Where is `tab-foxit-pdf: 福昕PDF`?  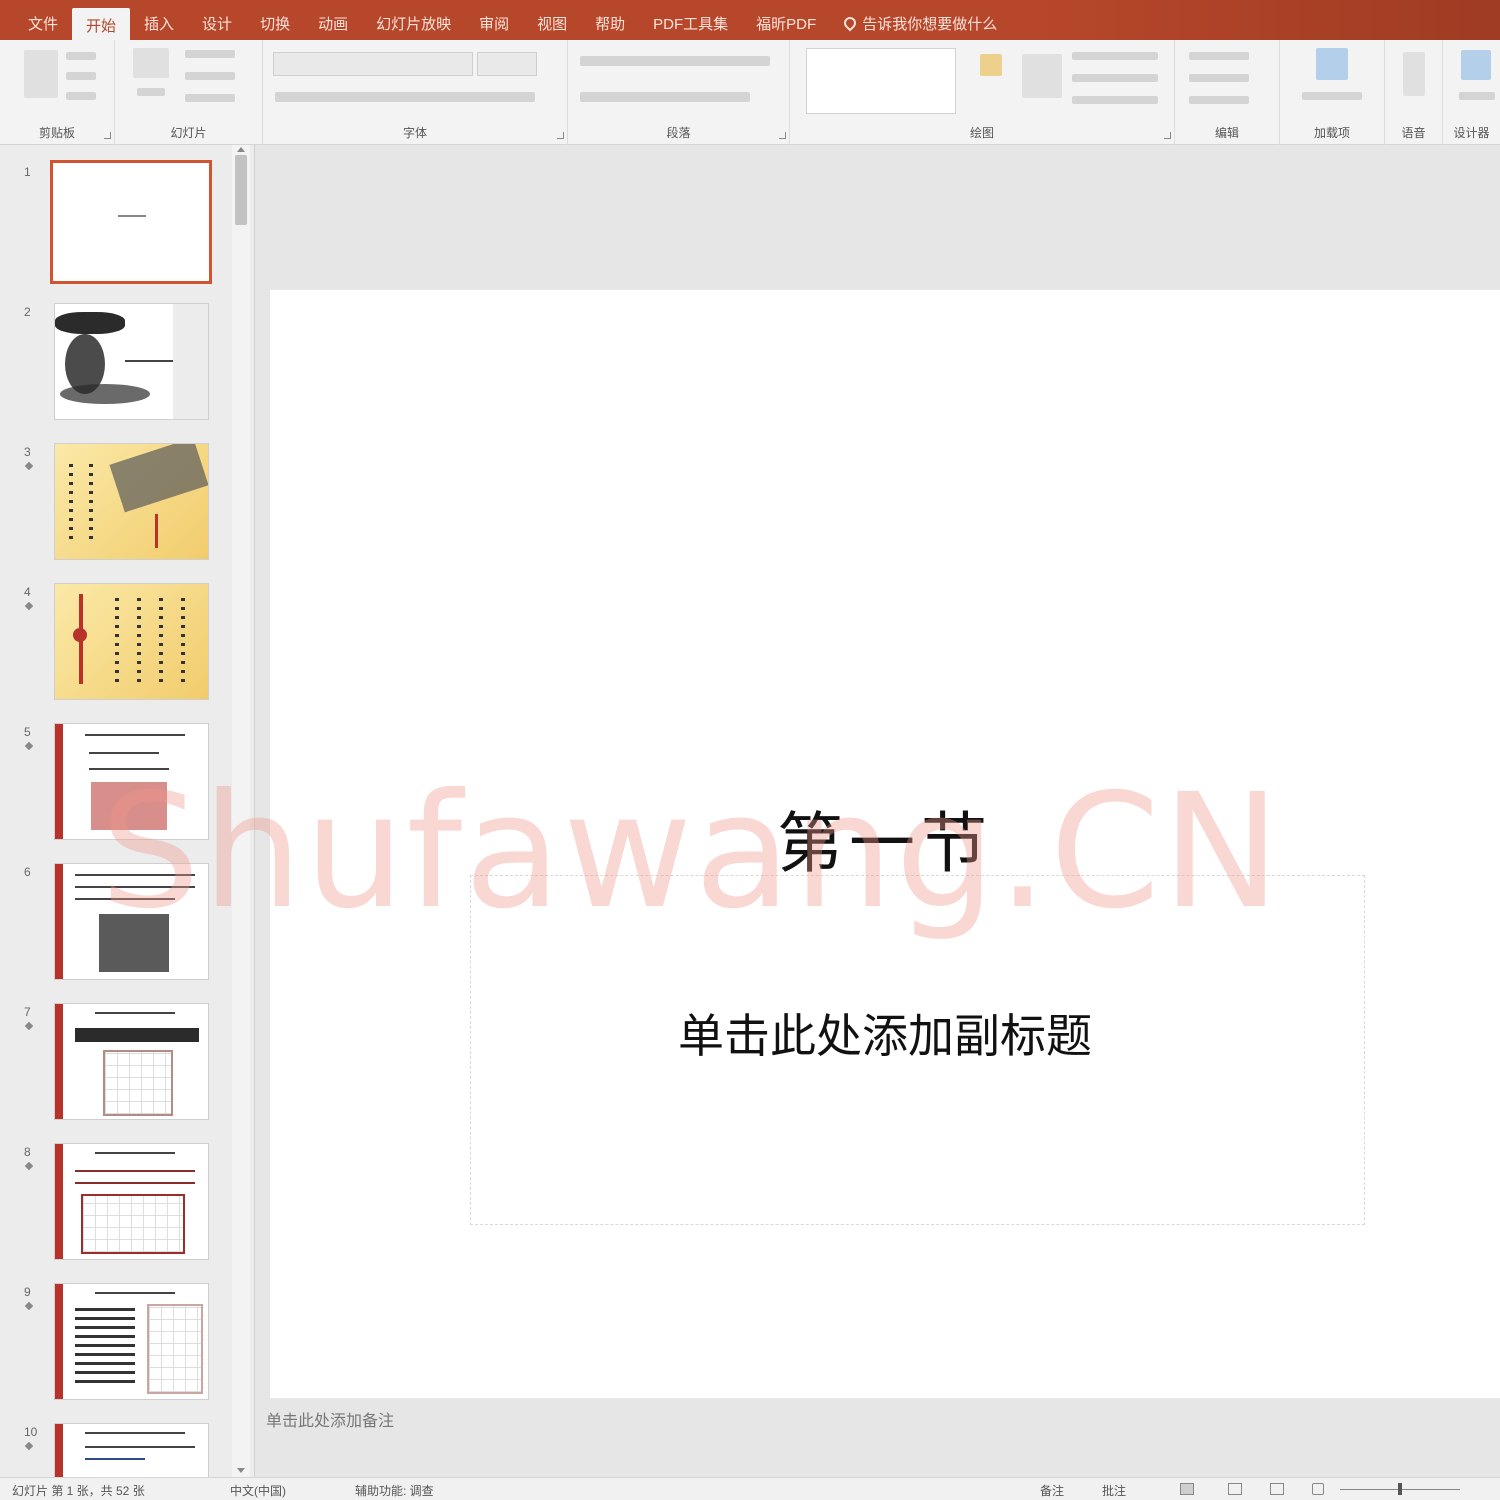 tab-foxit-pdf: 福昕PDF is located at coordinates (786, 23).